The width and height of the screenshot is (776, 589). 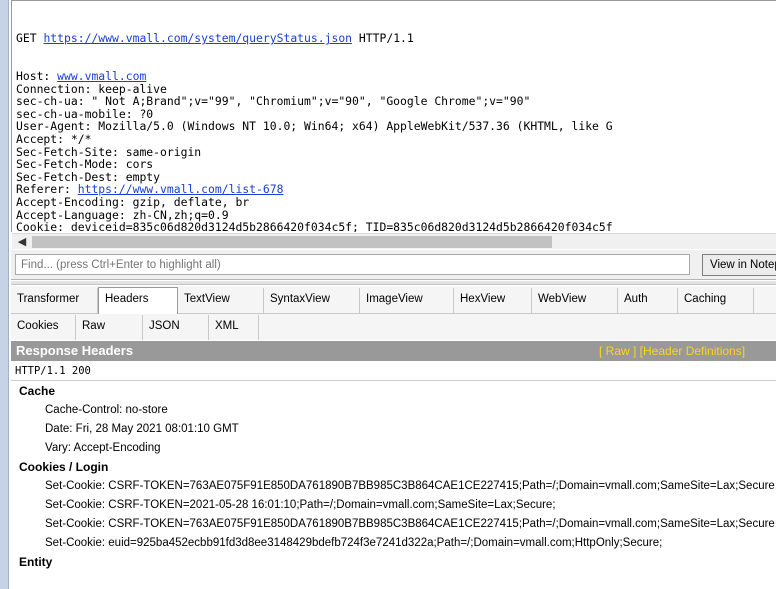 I want to click on tab-transformer: Transformer, so click(x=54, y=300).